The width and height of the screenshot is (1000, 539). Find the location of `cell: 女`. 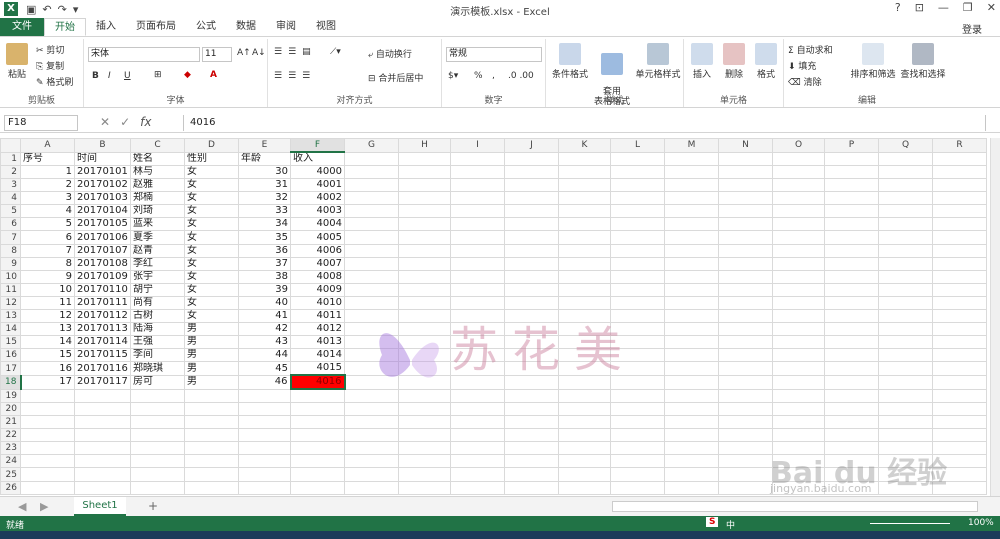

cell: 女 is located at coordinates (211, 172).